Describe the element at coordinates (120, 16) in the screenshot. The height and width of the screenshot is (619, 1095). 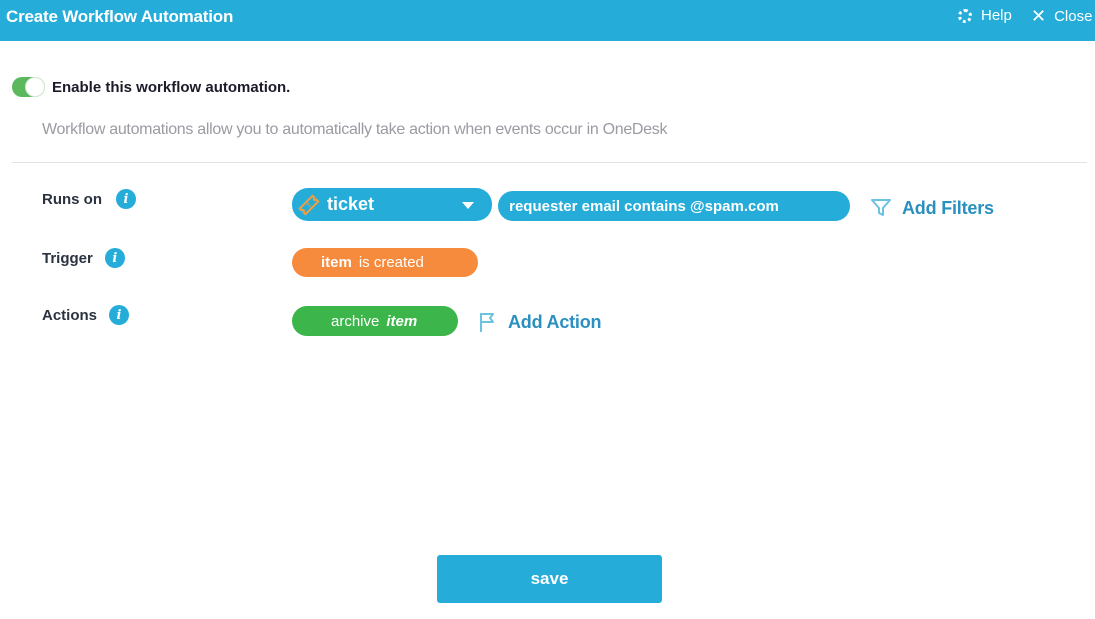
I see `dialog-title: Create Workflow Automation` at that location.